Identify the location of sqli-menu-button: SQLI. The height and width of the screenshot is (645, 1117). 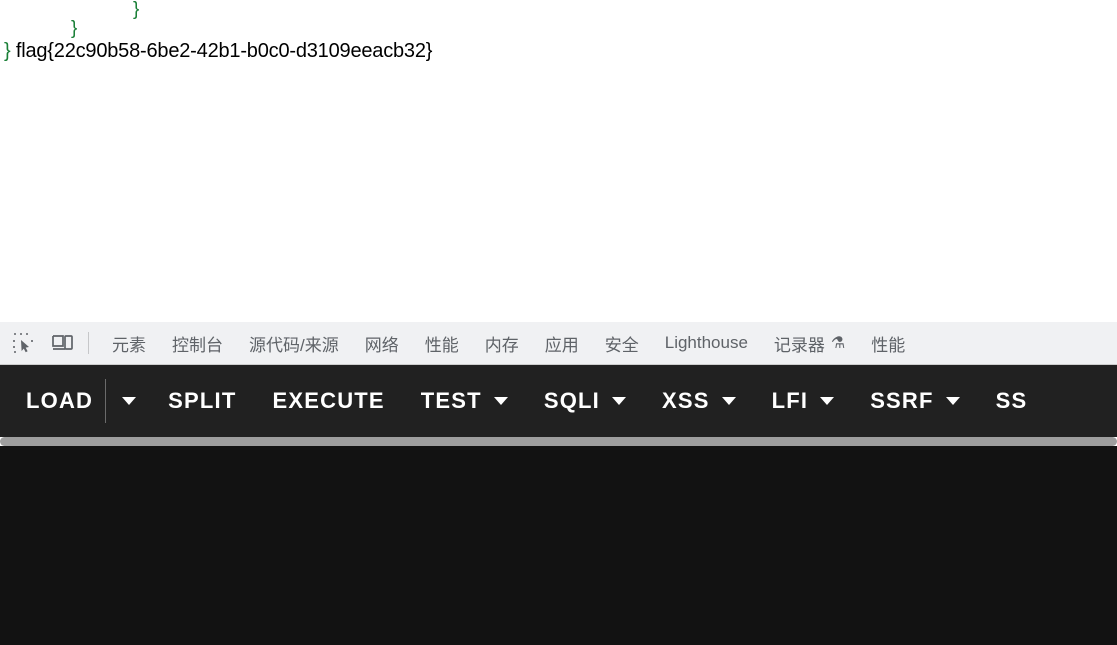
(585, 401).